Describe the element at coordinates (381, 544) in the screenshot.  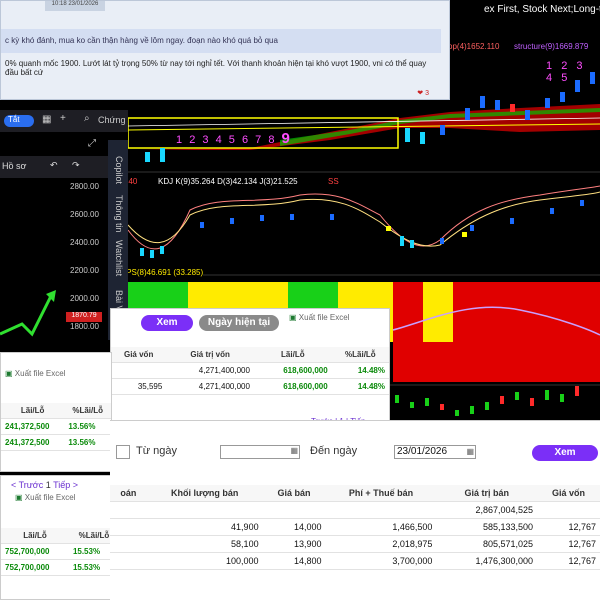
I see `cell-fee: 2,018,975` at that location.